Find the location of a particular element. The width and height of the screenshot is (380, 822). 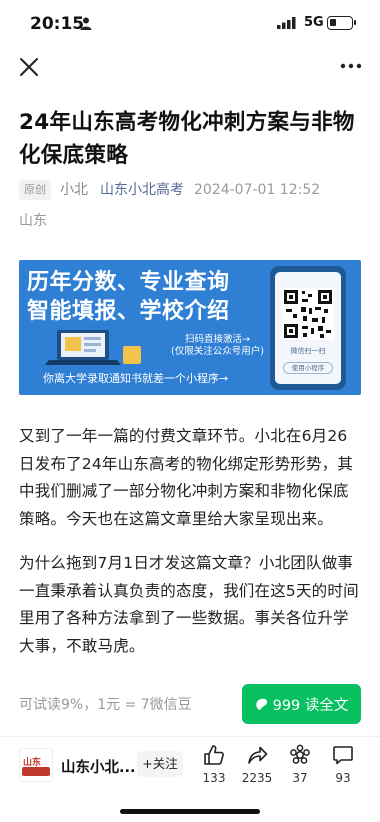

home-indicator is located at coordinates (190, 811).